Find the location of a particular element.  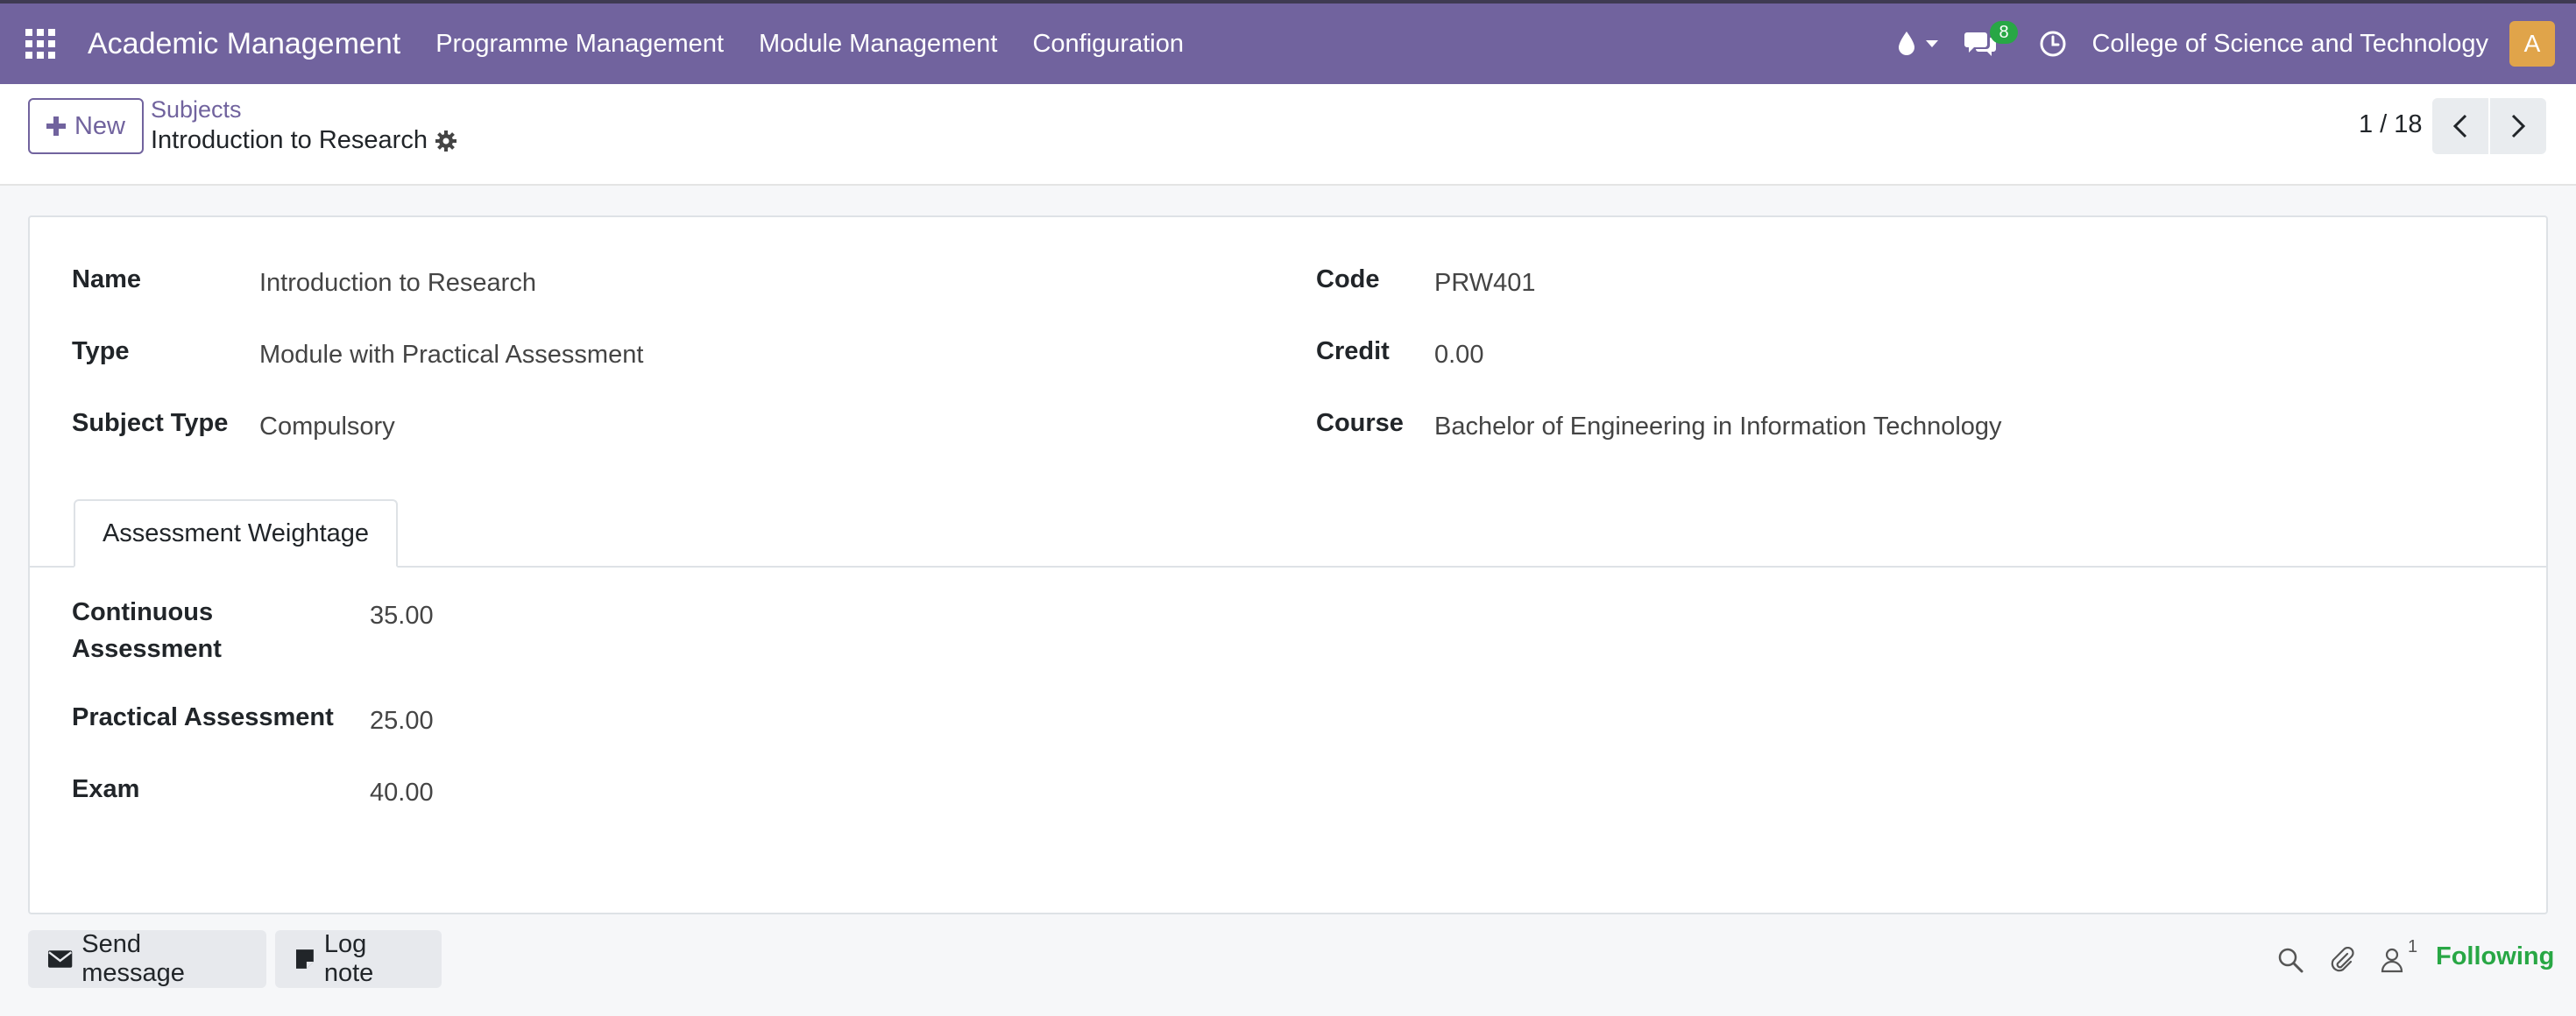

send-message-label: Send message is located at coordinates (133, 958).